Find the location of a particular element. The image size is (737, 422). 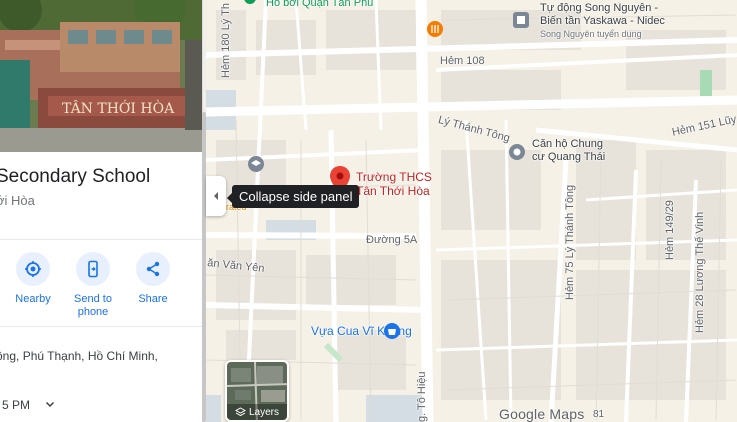

collapse-panel-tooltip: Collapse side panel is located at coordinates (293, 196).